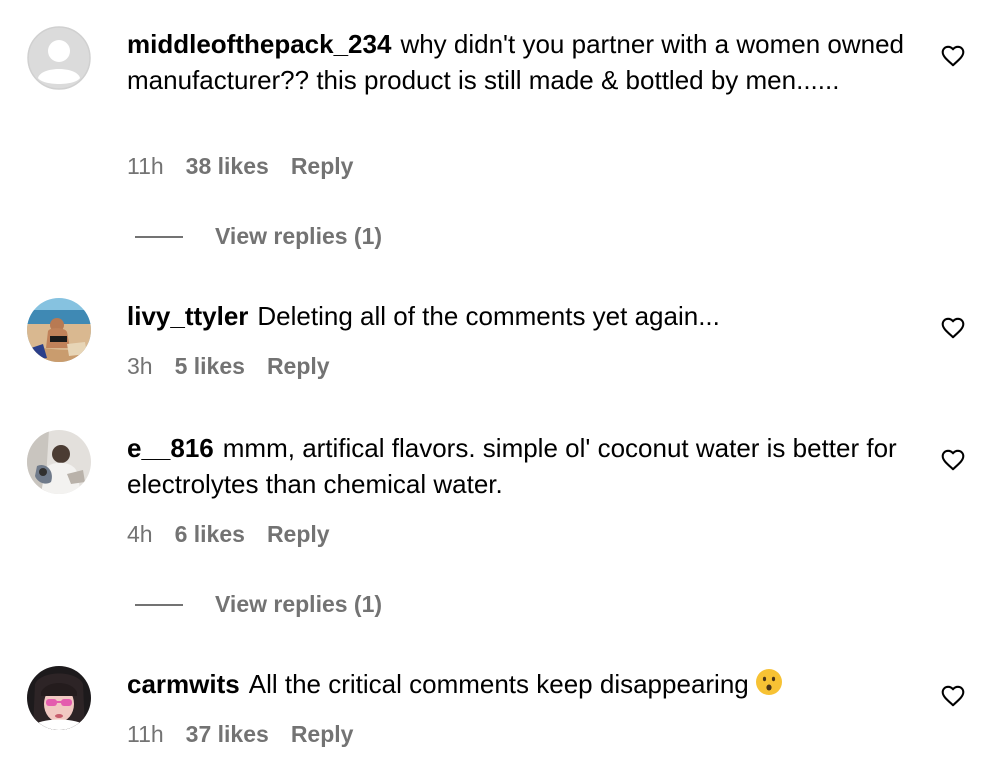 The height and width of the screenshot is (778, 984). Describe the element at coordinates (183, 684) in the screenshot. I see `comment-username: carmwits` at that location.